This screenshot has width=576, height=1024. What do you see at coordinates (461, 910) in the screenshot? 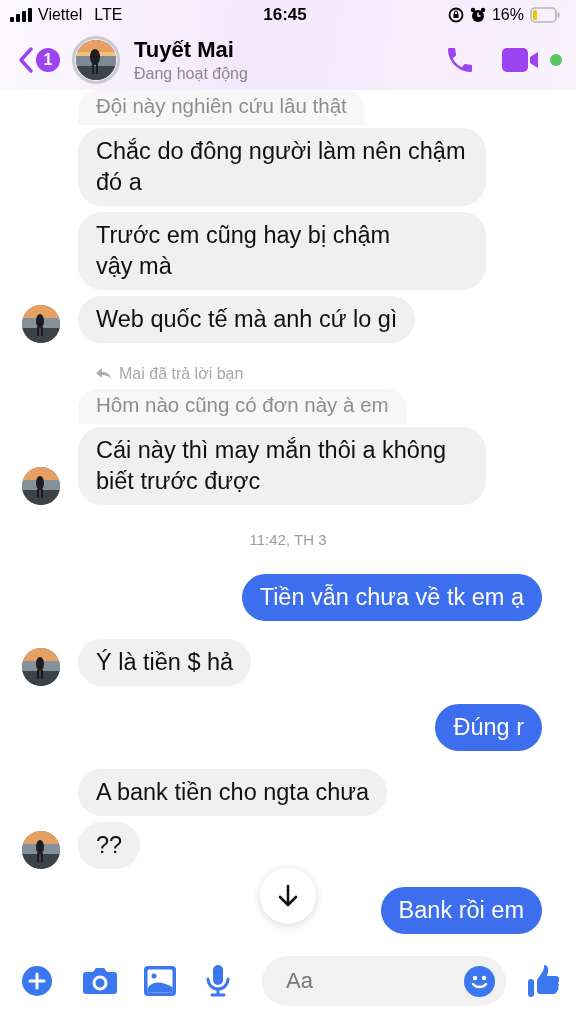
I see `message-bubble: Bank rồi em` at bounding box center [461, 910].